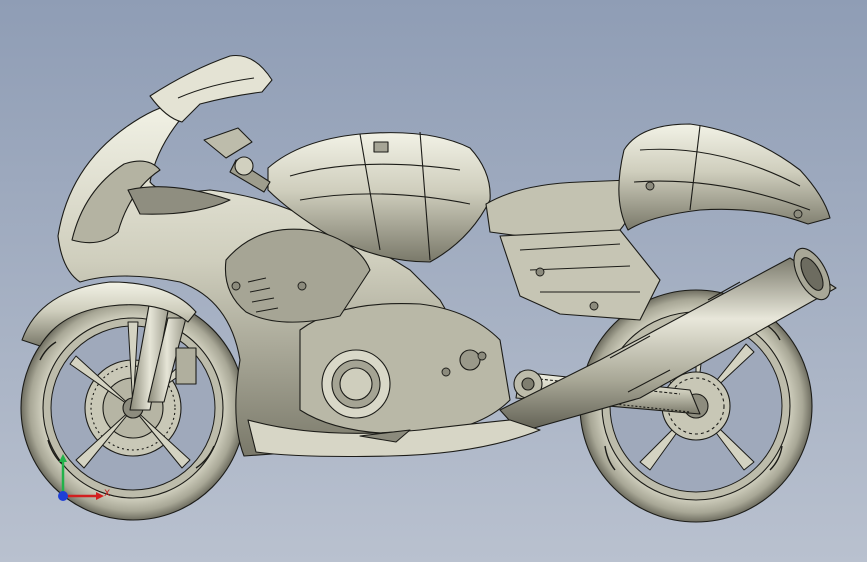  What do you see at coordinates (381, 147) in the screenshot?
I see `tank-logo` at bounding box center [381, 147].